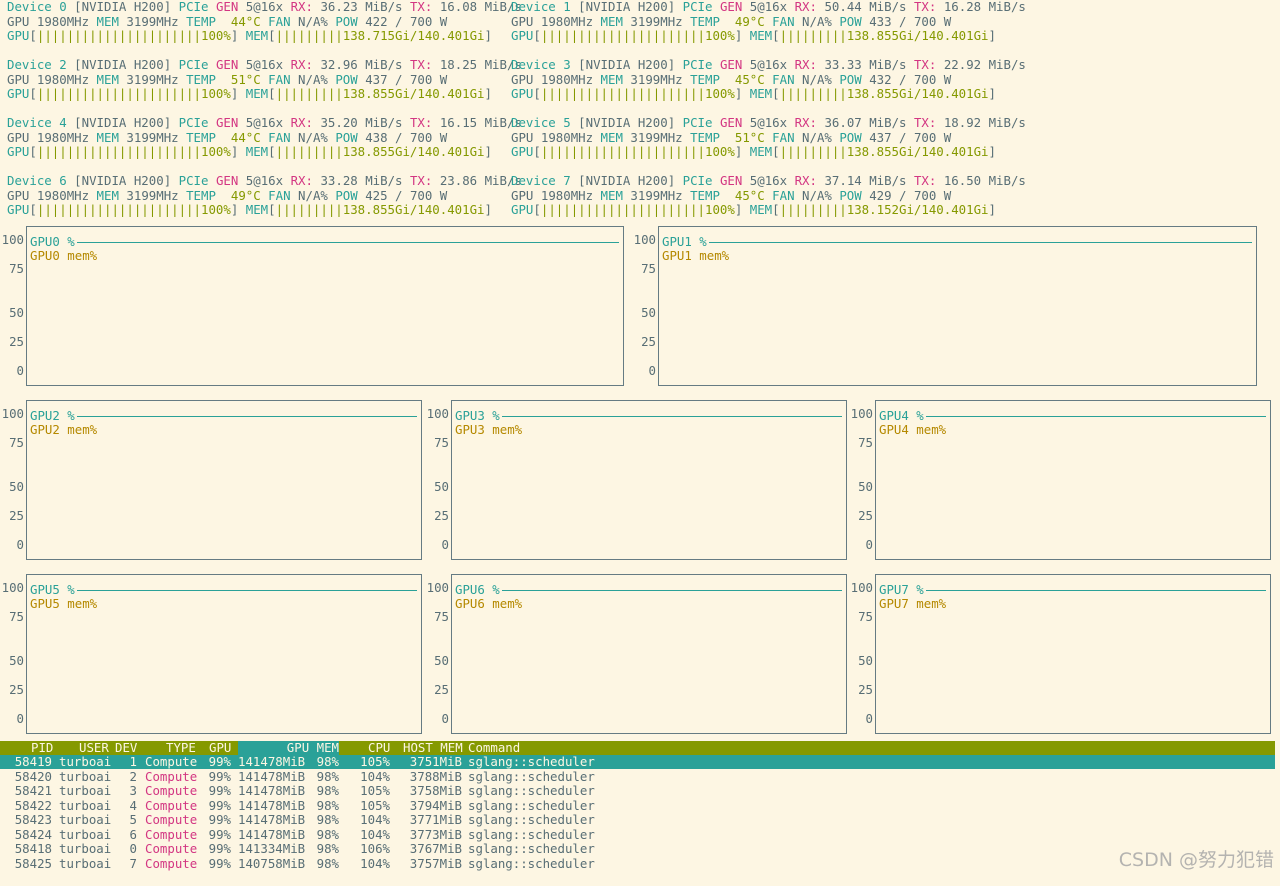 The width and height of the screenshot is (1280, 886). I want to click on temp-value: 49°C, so click(245, 195).